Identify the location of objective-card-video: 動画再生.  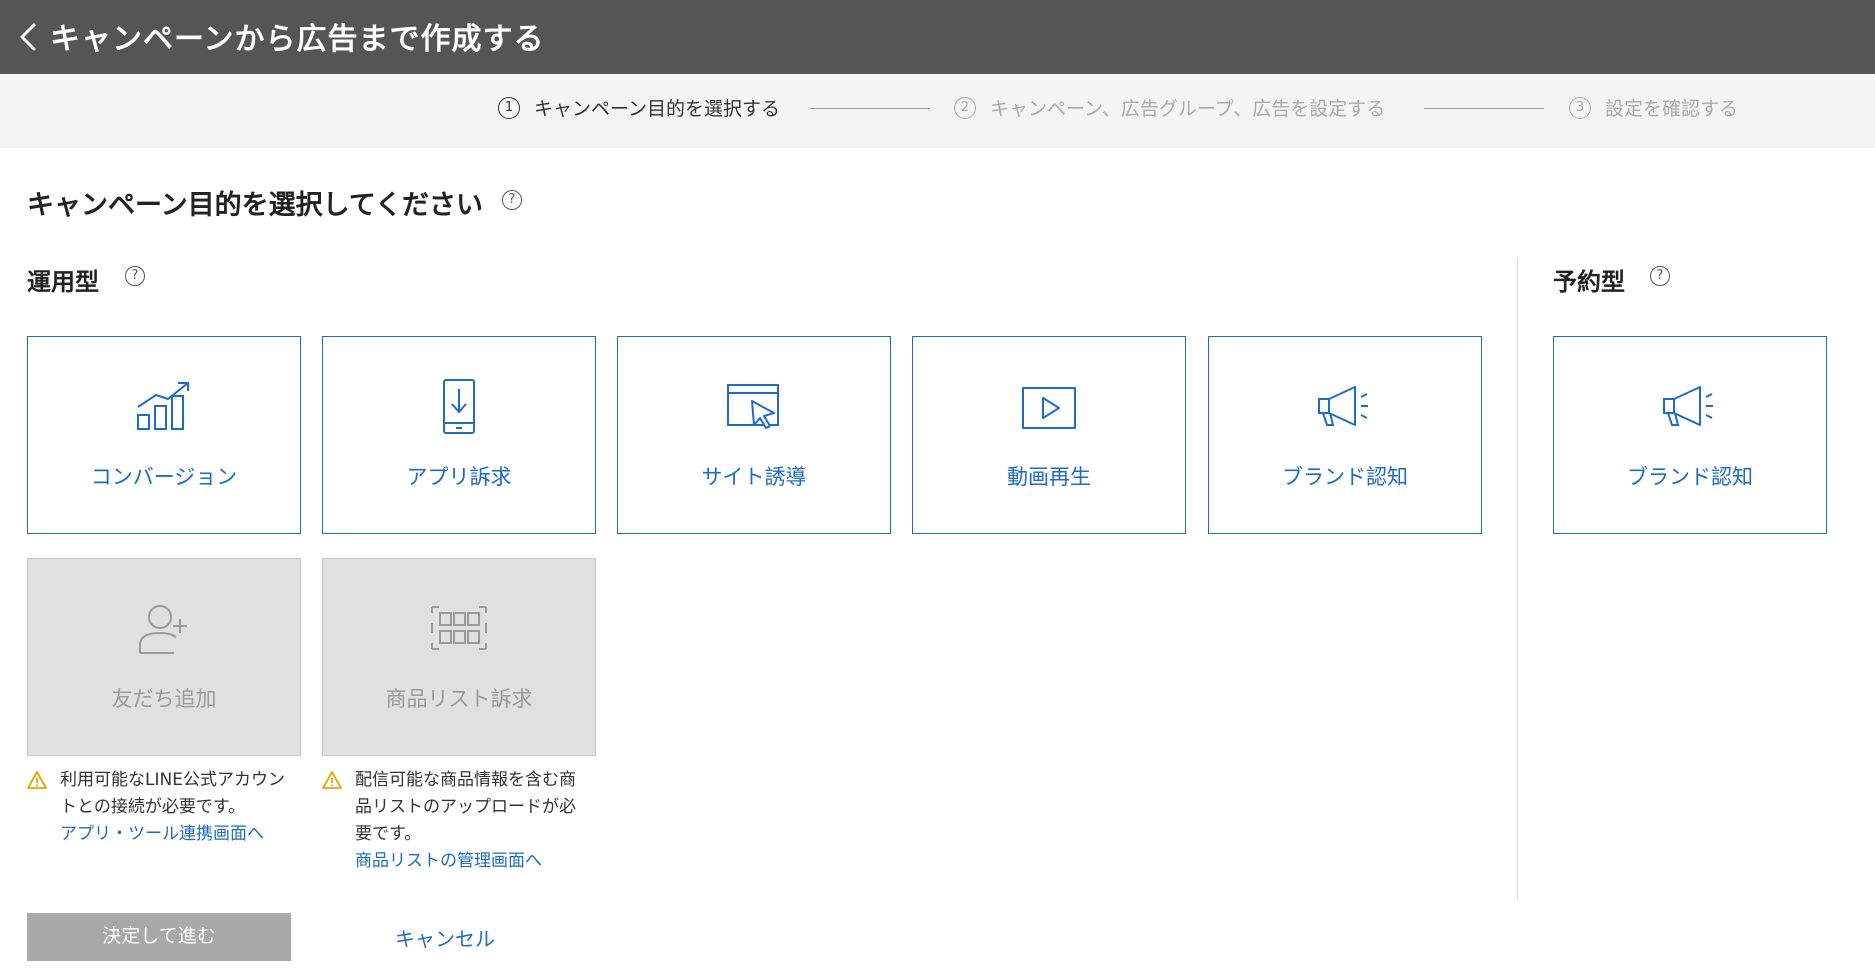
(1049, 435).